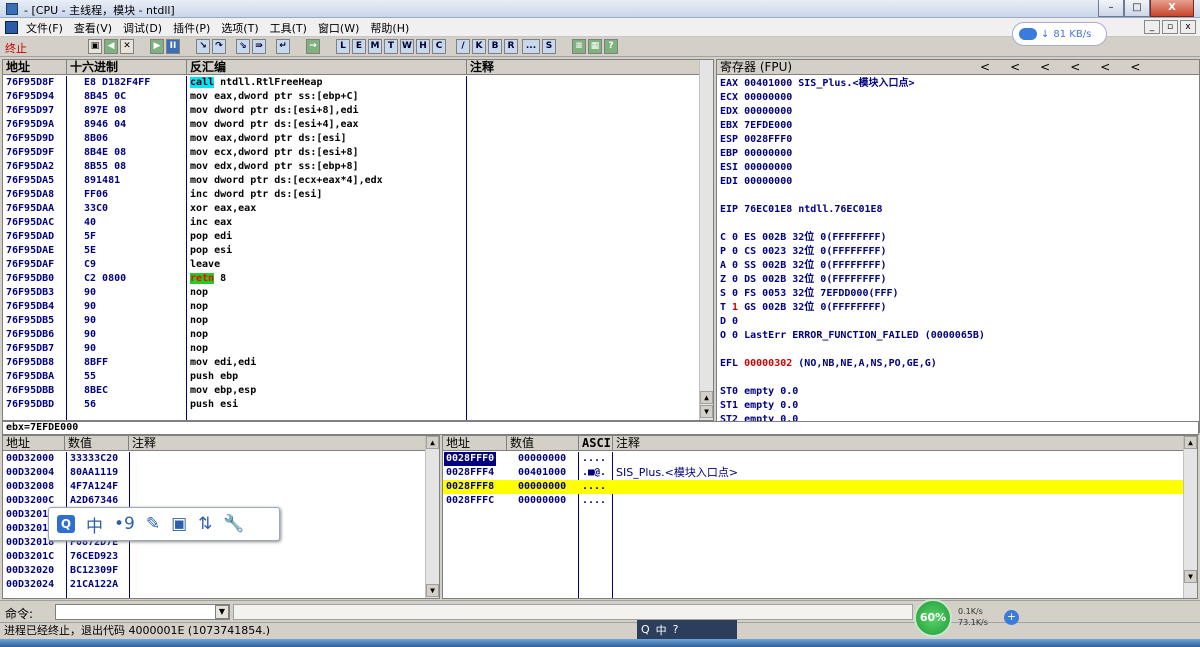  What do you see at coordinates (967, 618) in the screenshot?
I see `network-monitor: 60% 0.1K/s 73.1K/s +` at bounding box center [967, 618].